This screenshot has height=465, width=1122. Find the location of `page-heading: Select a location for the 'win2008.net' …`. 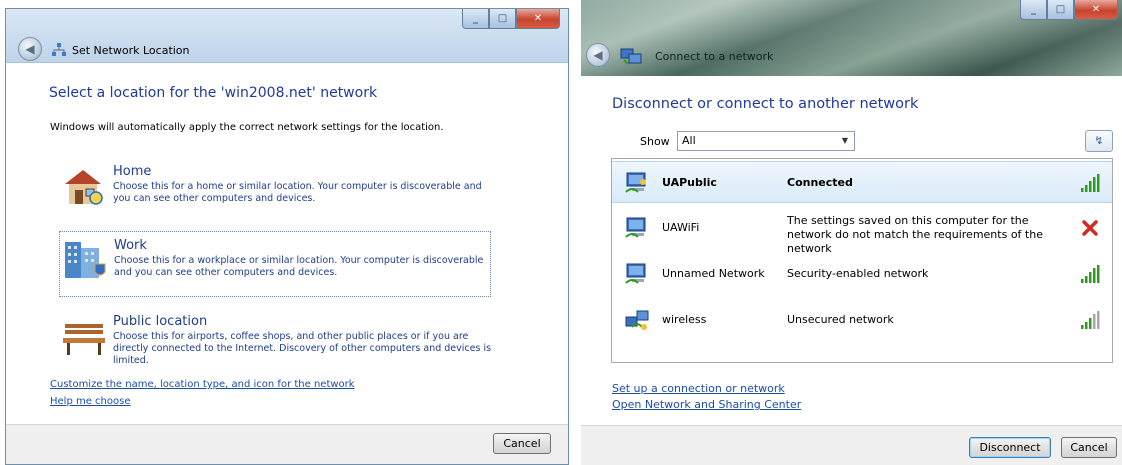

page-heading: Select a location for the 'win2008.net' … is located at coordinates (213, 93).